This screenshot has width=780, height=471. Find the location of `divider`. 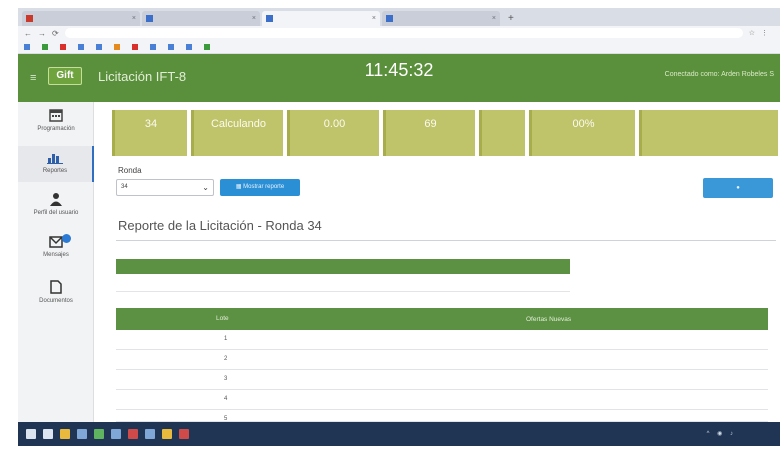

divider is located at coordinates (446, 240).